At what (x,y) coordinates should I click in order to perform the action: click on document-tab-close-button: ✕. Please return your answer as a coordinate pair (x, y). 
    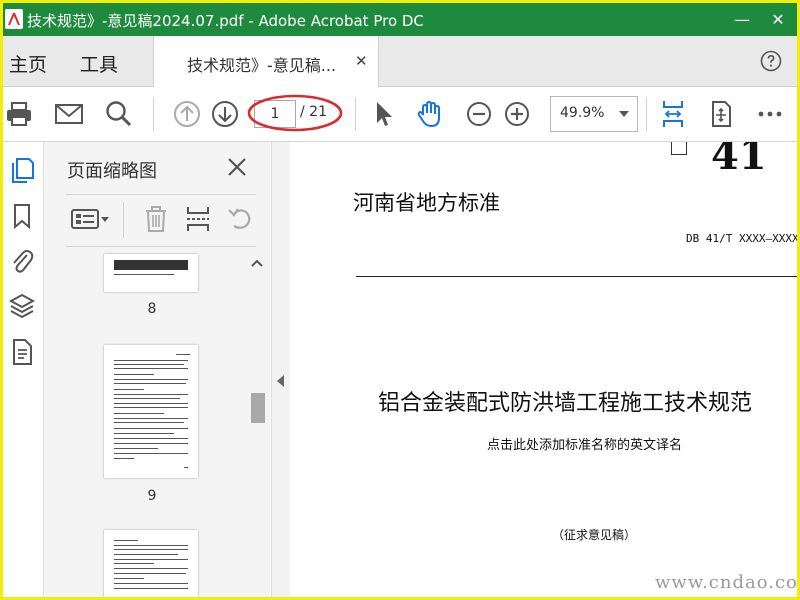
    Looking at the image, I should click on (361, 61).